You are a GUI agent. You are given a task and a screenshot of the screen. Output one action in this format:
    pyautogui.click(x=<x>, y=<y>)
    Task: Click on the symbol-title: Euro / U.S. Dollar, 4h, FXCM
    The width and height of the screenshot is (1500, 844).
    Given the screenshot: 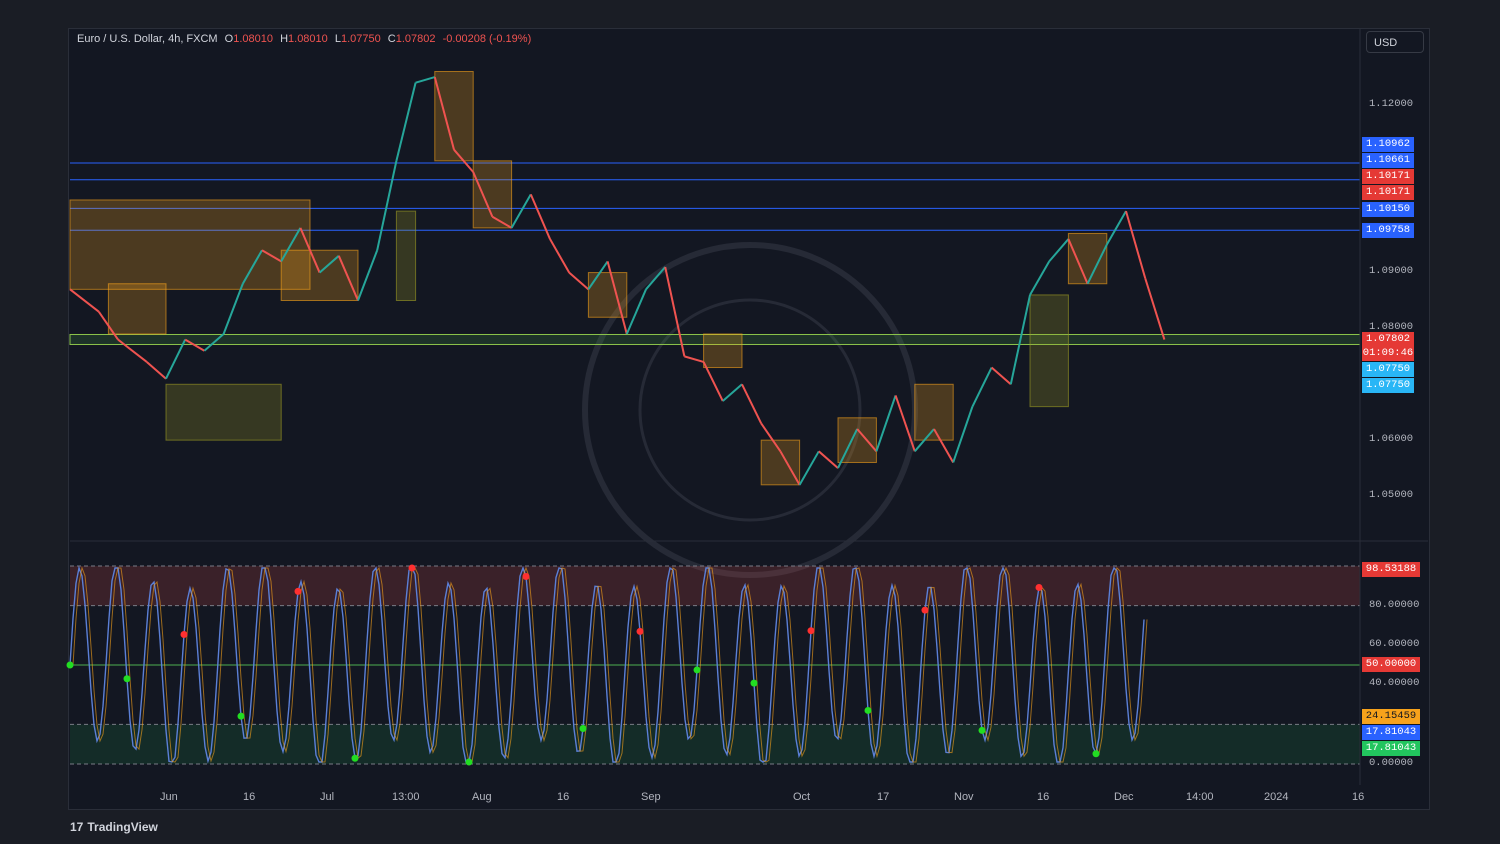 What is the action you would take?
    pyautogui.click(x=147, y=39)
    